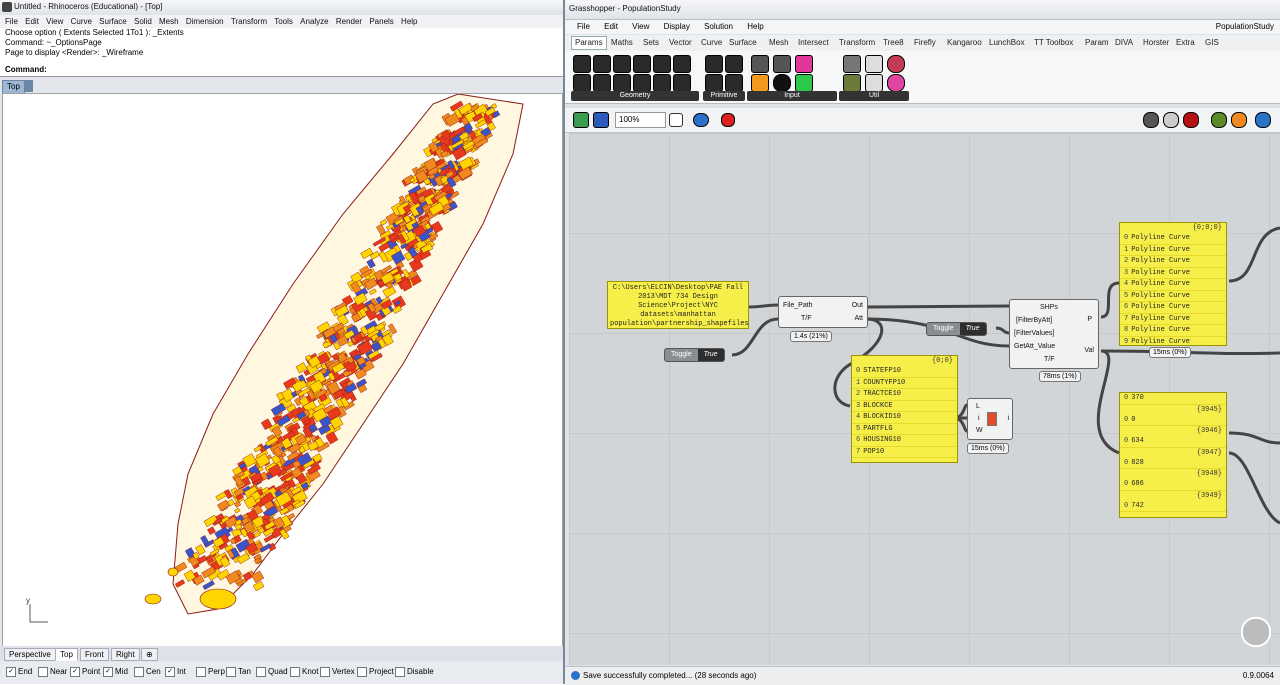 The width and height of the screenshot is (1280, 685). What do you see at coordinates (779, 43) in the screenshot?
I see `gh-tab-mesh: Mesh` at bounding box center [779, 43].